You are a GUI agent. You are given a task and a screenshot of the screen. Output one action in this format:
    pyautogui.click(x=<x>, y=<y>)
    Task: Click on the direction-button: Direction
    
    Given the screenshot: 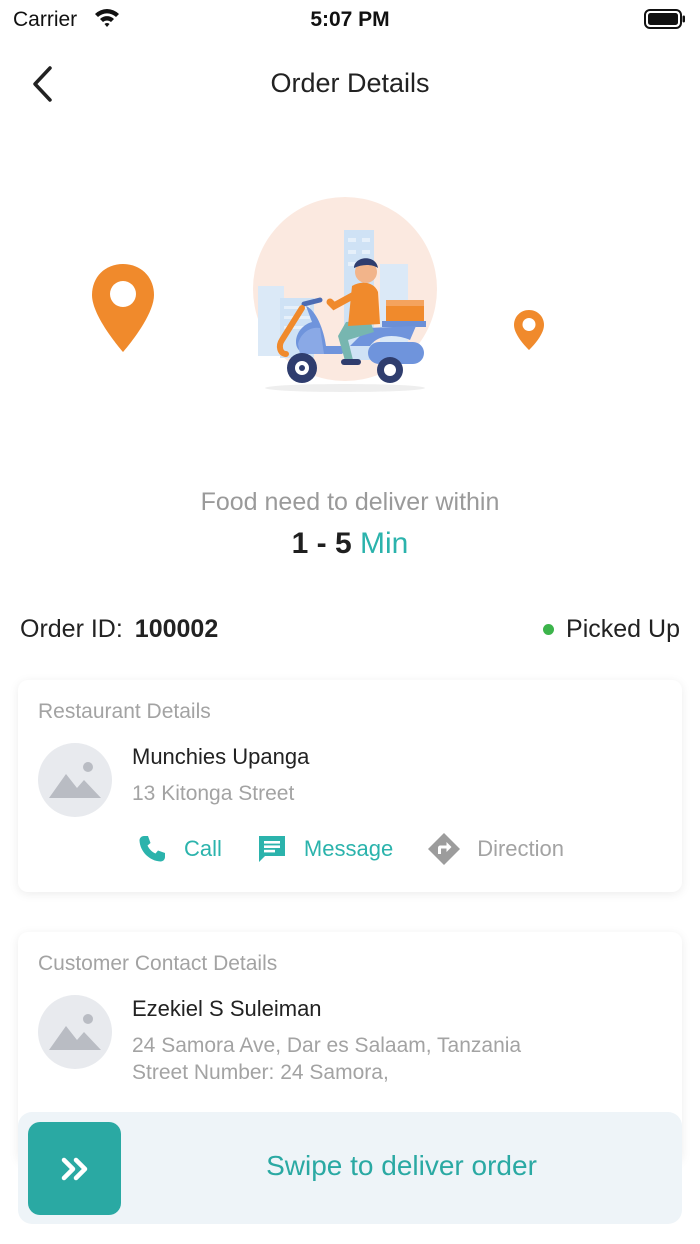 What is the action you would take?
    pyautogui.click(x=495, y=849)
    